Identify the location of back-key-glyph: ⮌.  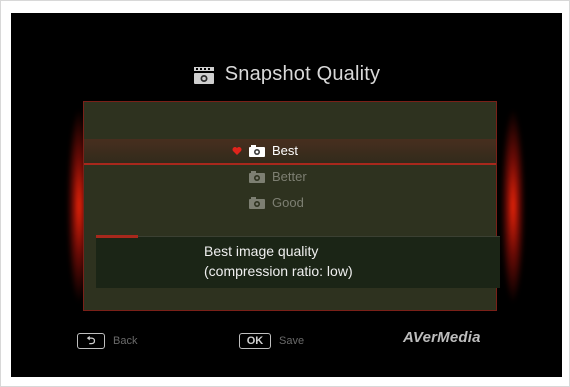
(91, 340).